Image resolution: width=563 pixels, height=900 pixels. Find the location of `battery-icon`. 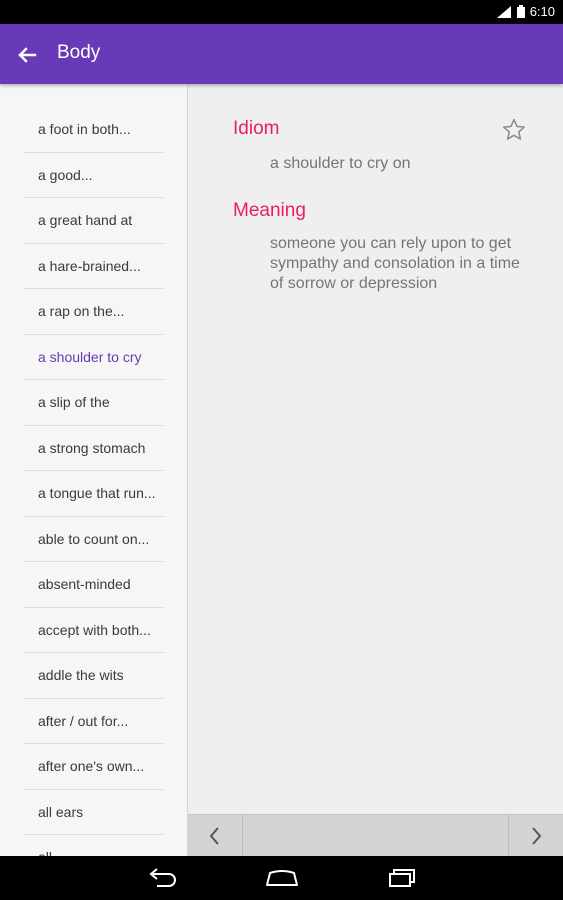

battery-icon is located at coordinates (521, 11).